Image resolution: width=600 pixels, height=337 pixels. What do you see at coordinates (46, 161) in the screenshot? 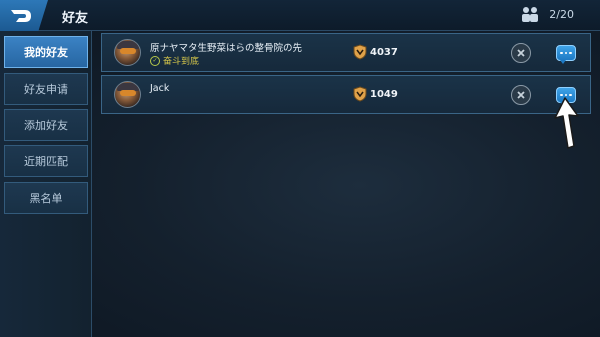
I see `tab-recent-matches: 近期匹配` at bounding box center [46, 161].